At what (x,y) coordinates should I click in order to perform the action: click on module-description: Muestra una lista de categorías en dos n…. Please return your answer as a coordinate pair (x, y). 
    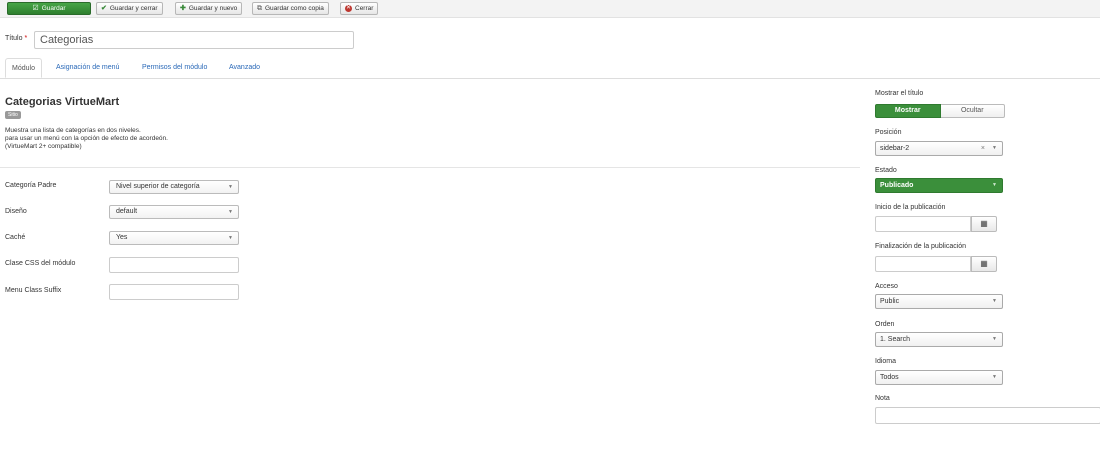
    Looking at the image, I should click on (86, 139).